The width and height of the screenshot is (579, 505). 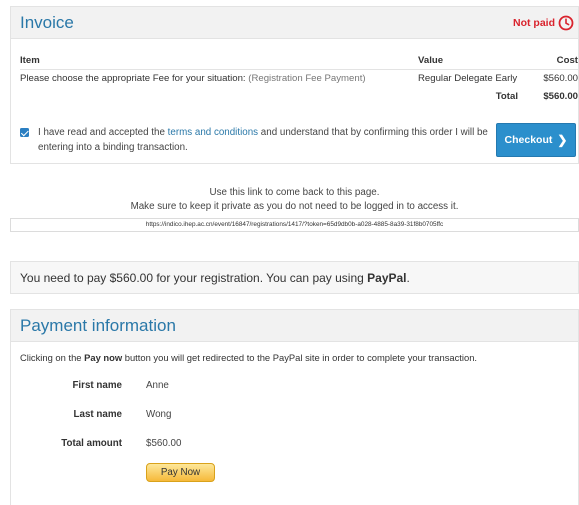 I want to click on first-name-label: First name, so click(x=97, y=385).